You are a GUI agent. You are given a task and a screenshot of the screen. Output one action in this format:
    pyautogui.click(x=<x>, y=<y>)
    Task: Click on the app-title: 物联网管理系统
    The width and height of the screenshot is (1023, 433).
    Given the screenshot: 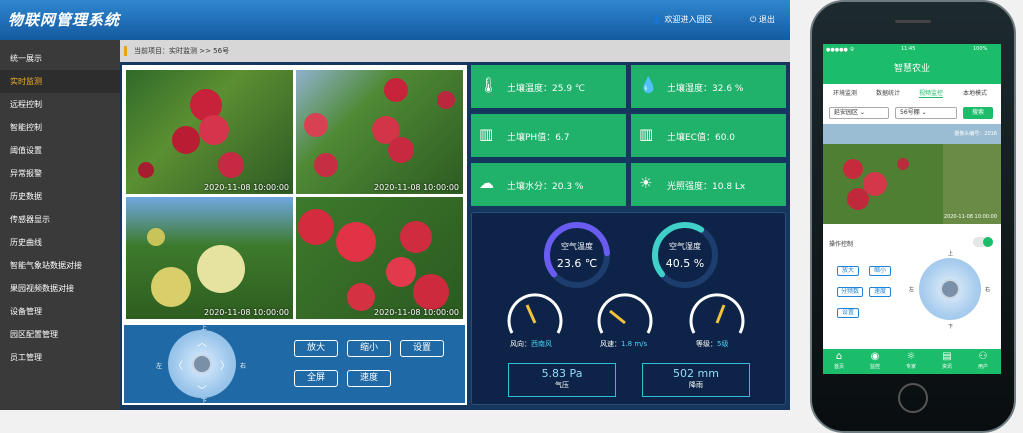 What is the action you would take?
    pyautogui.click(x=64, y=20)
    